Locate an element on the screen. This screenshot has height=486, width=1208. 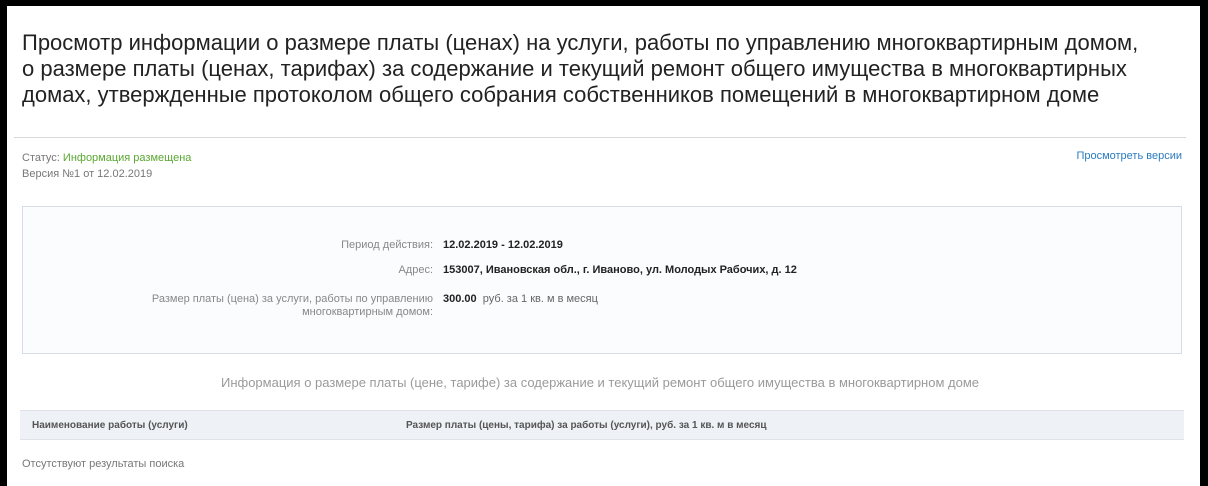
status-value: Информация размещена is located at coordinates (127, 158).